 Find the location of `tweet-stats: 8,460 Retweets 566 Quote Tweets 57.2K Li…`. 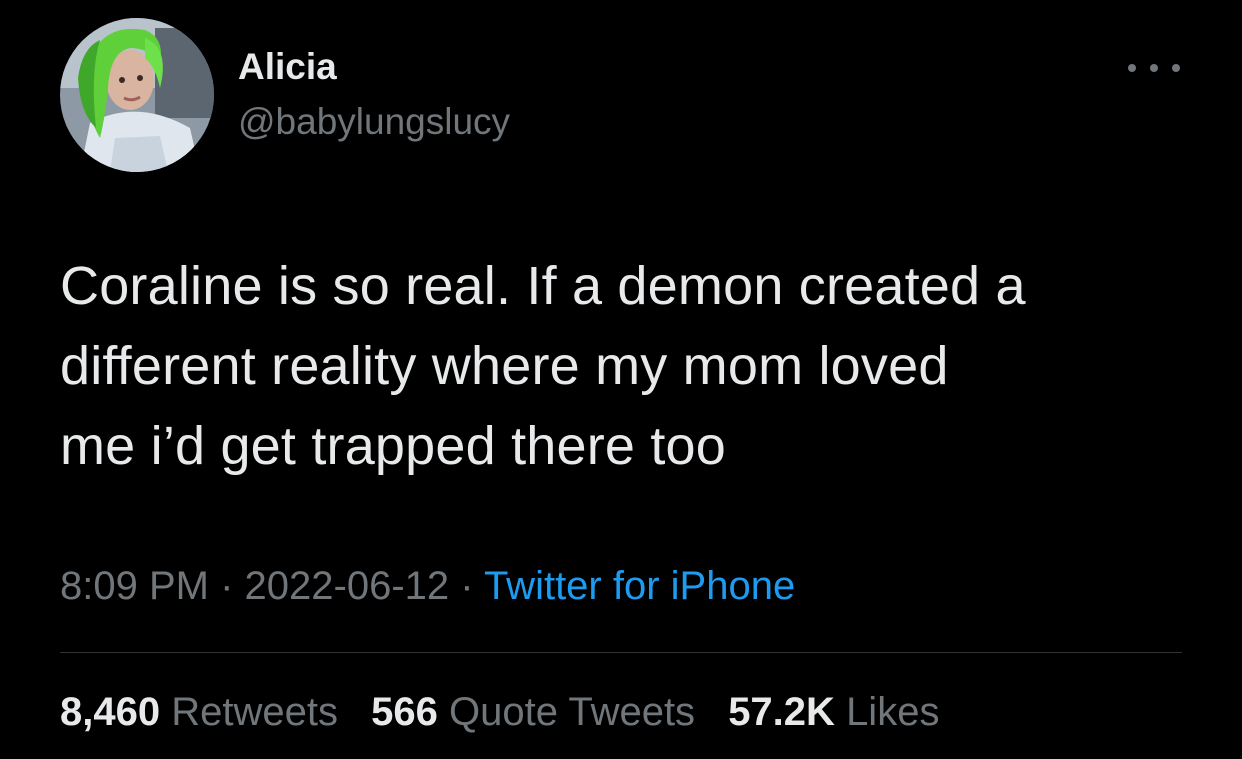

tweet-stats: 8,460 Retweets 566 Quote Tweets 57.2K Li… is located at coordinates (510, 712).